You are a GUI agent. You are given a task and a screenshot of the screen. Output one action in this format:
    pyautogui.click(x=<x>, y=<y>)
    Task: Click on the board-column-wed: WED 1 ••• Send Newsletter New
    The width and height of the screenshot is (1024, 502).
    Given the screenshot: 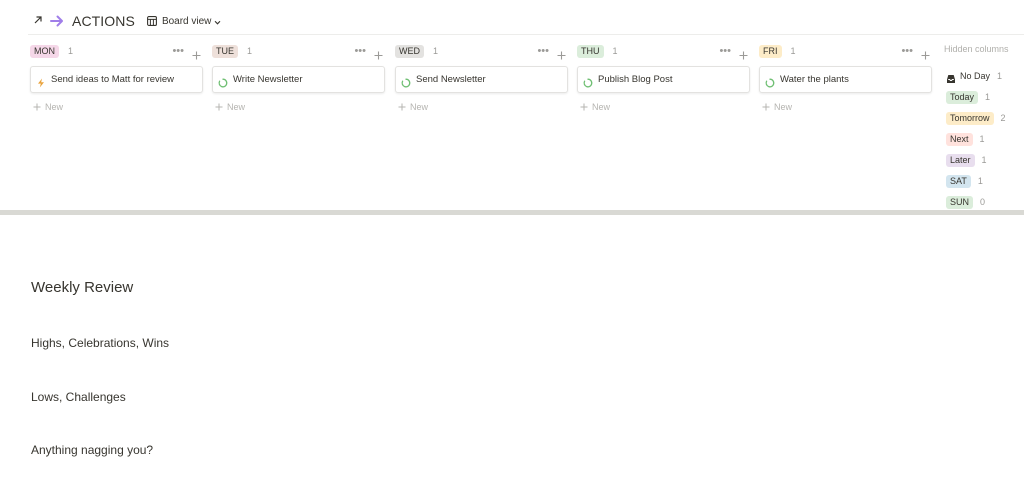 What is the action you would take?
    pyautogui.click(x=481, y=77)
    